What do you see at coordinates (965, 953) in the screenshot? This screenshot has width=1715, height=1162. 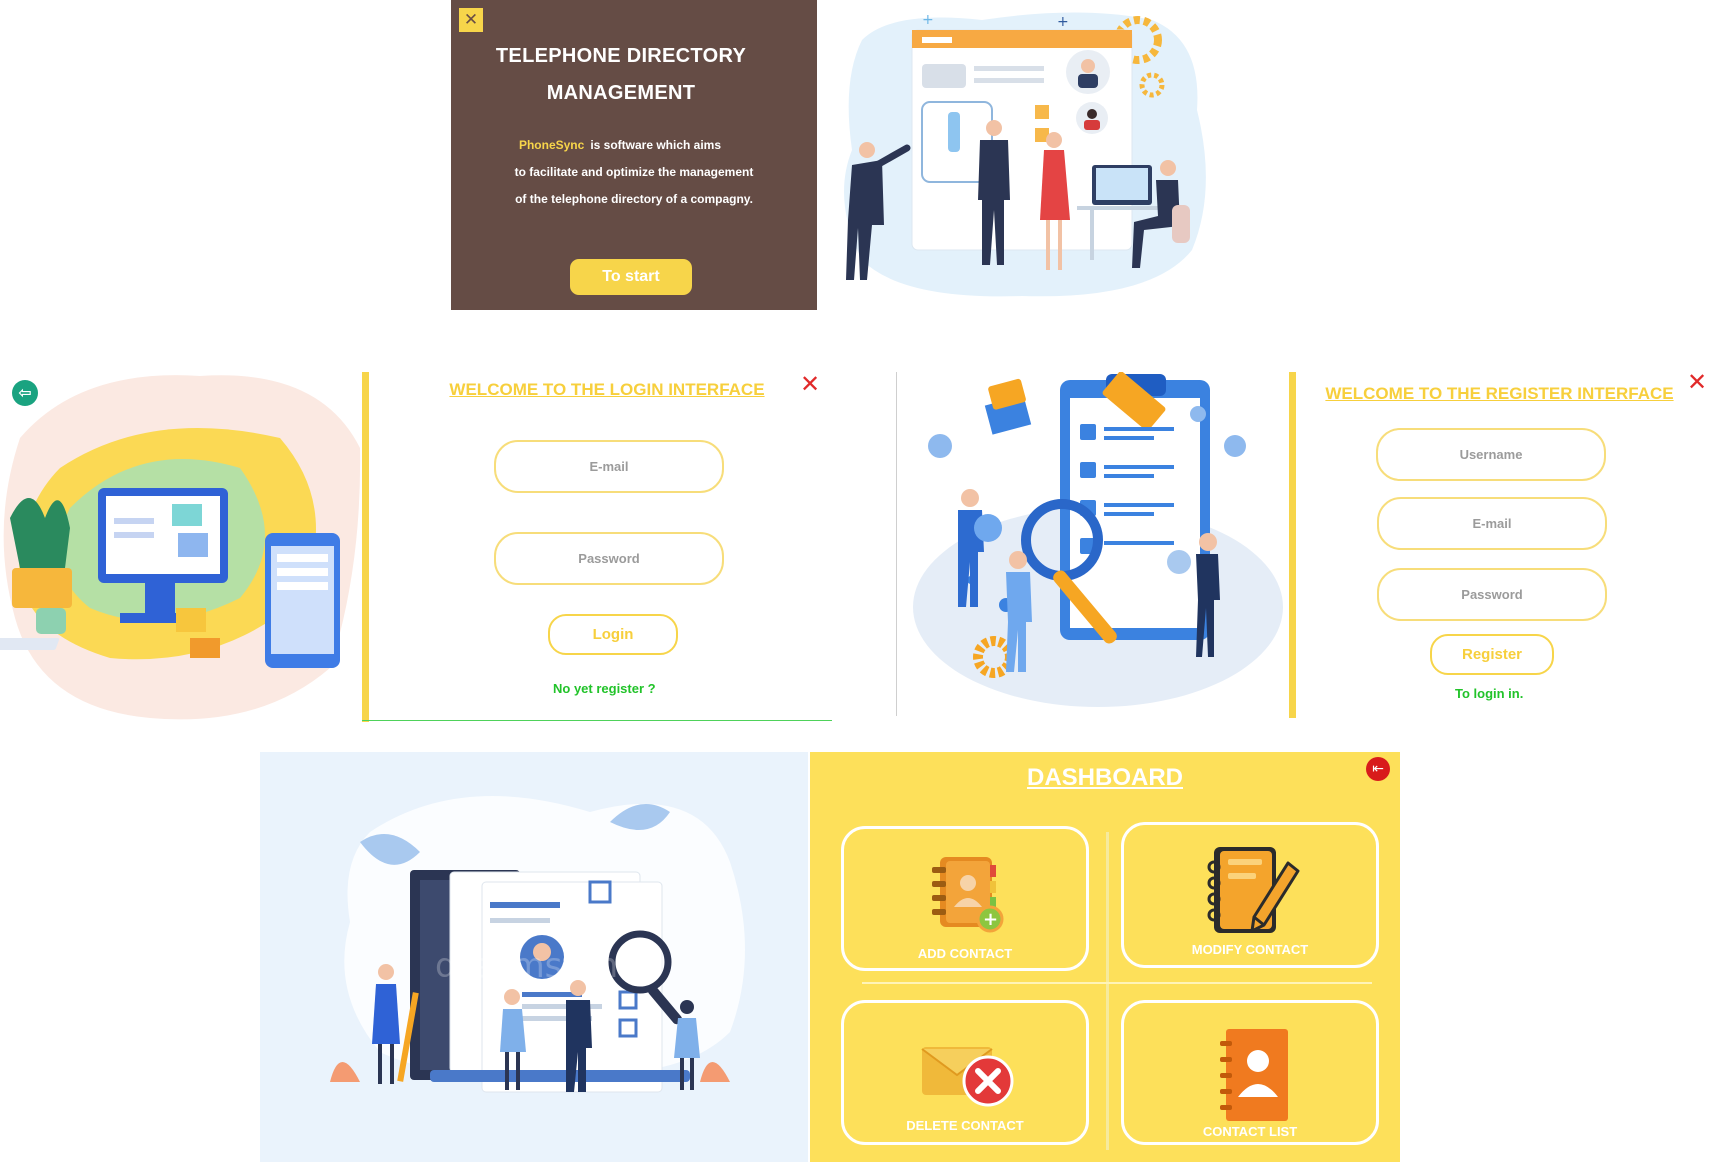 I see `tile-label: ADD CONTACT` at bounding box center [965, 953].